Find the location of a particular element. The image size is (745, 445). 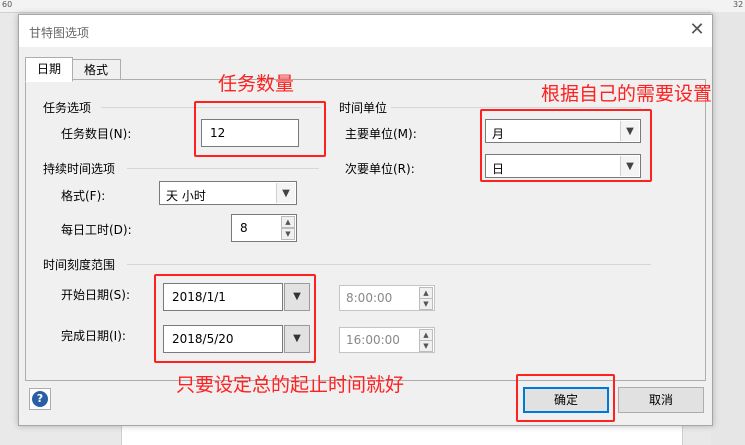

section-timescale-range: 时间刻度范围 is located at coordinates (79, 265).